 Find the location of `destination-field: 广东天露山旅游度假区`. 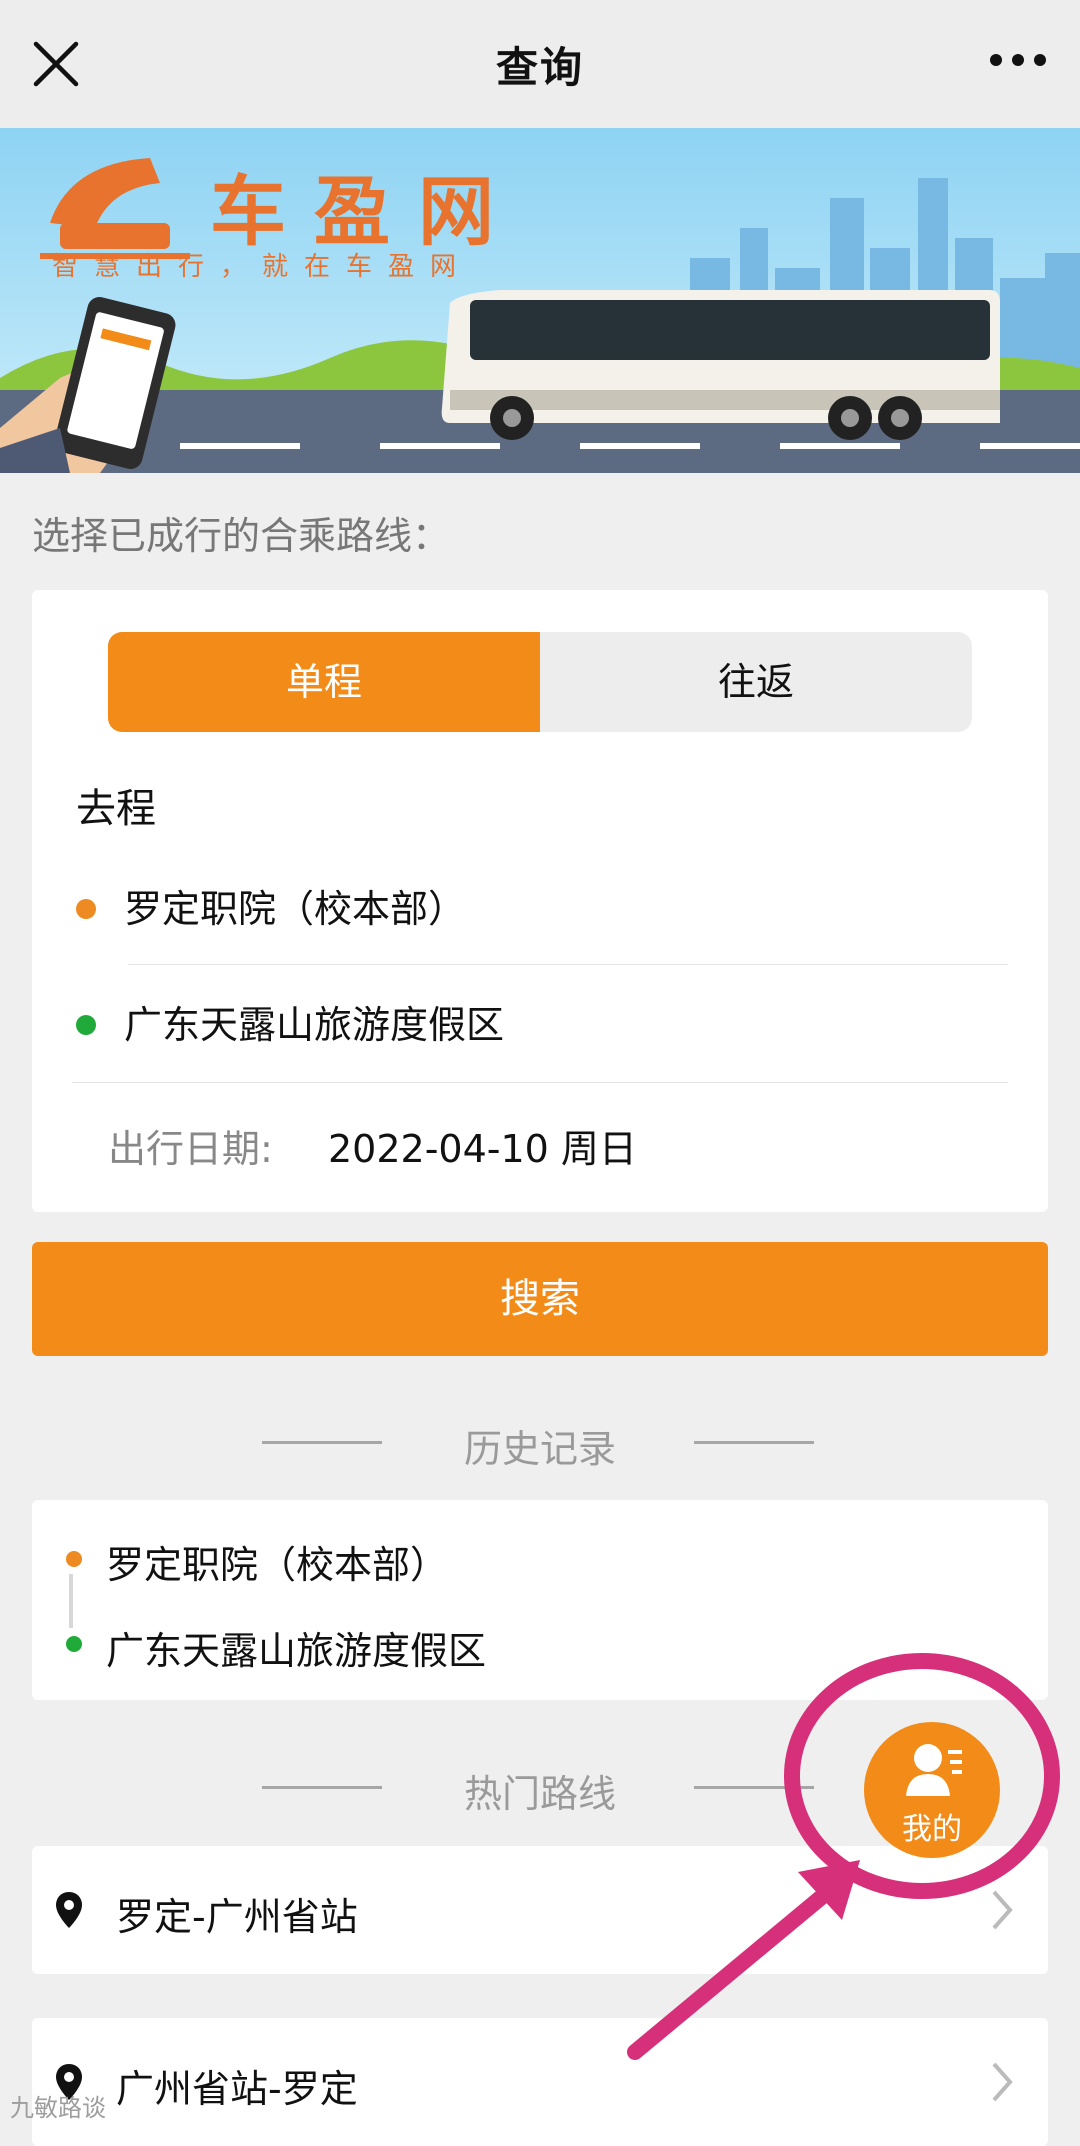

destination-field: 广东天露山旅游度假区 is located at coordinates (290, 1021).